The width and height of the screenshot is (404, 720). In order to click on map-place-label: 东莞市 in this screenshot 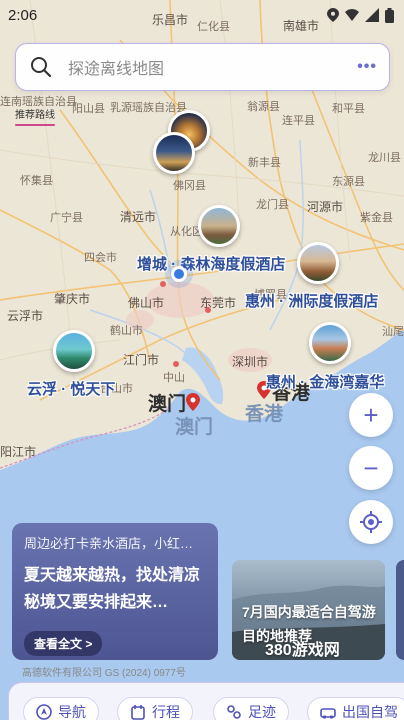, I will do `click(218, 303)`.